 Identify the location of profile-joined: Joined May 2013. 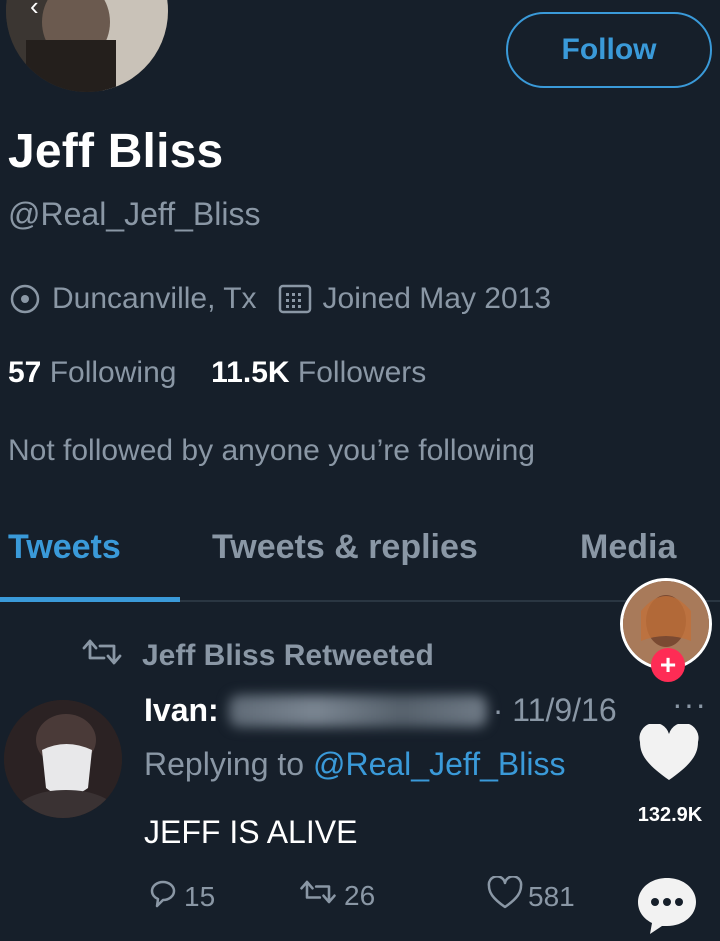
(437, 298).